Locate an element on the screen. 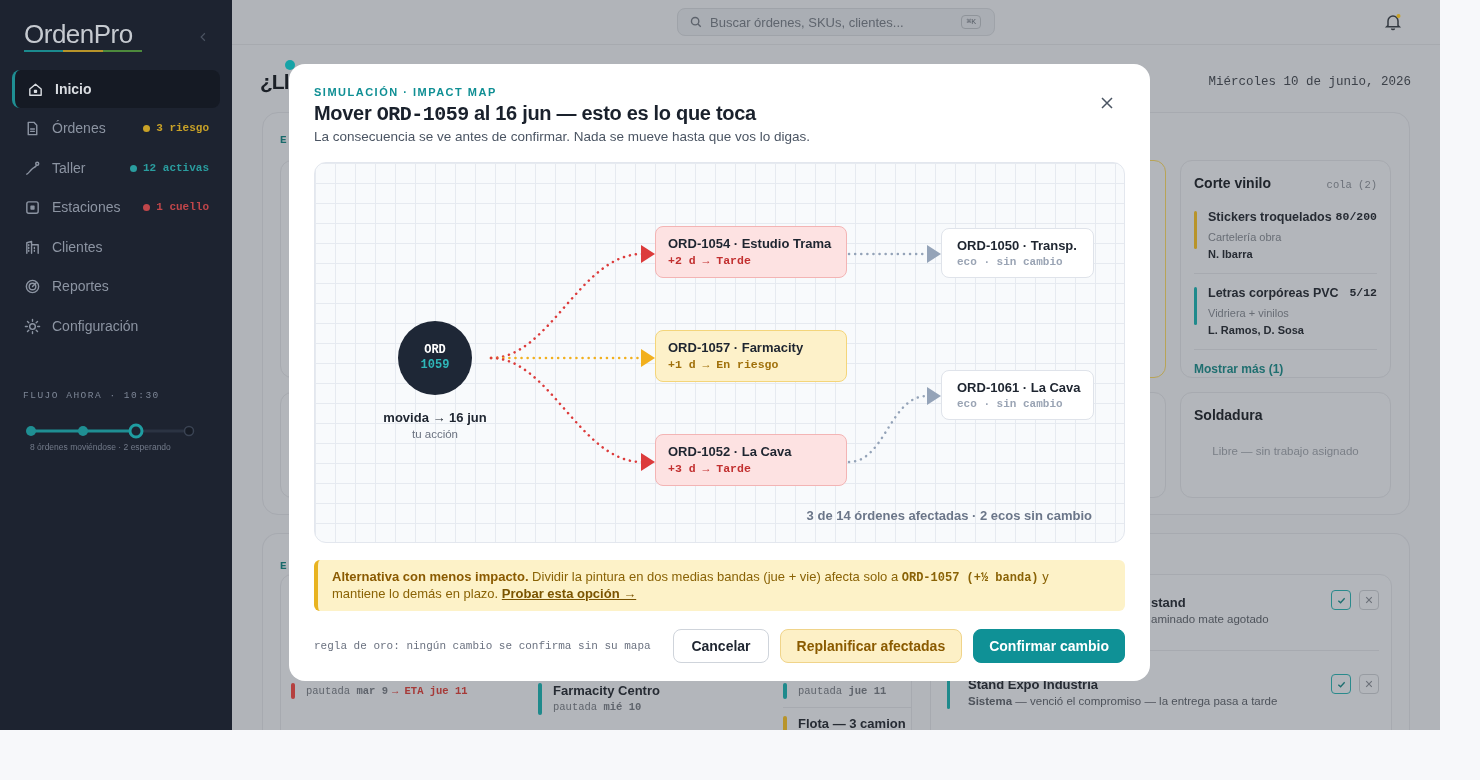 The height and width of the screenshot is (780, 1480). page-heading: ¿Ll is located at coordinates (274, 82).